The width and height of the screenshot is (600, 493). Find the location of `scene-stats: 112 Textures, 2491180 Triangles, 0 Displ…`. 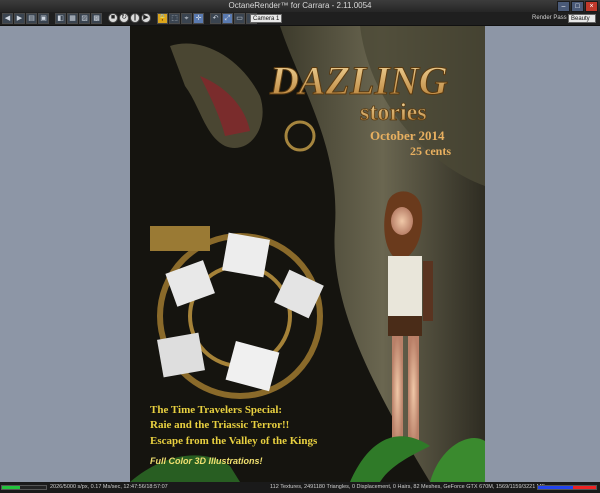

scene-stats: 112 Textures, 2491180 Triangles, 0 Displ… is located at coordinates (408, 487).